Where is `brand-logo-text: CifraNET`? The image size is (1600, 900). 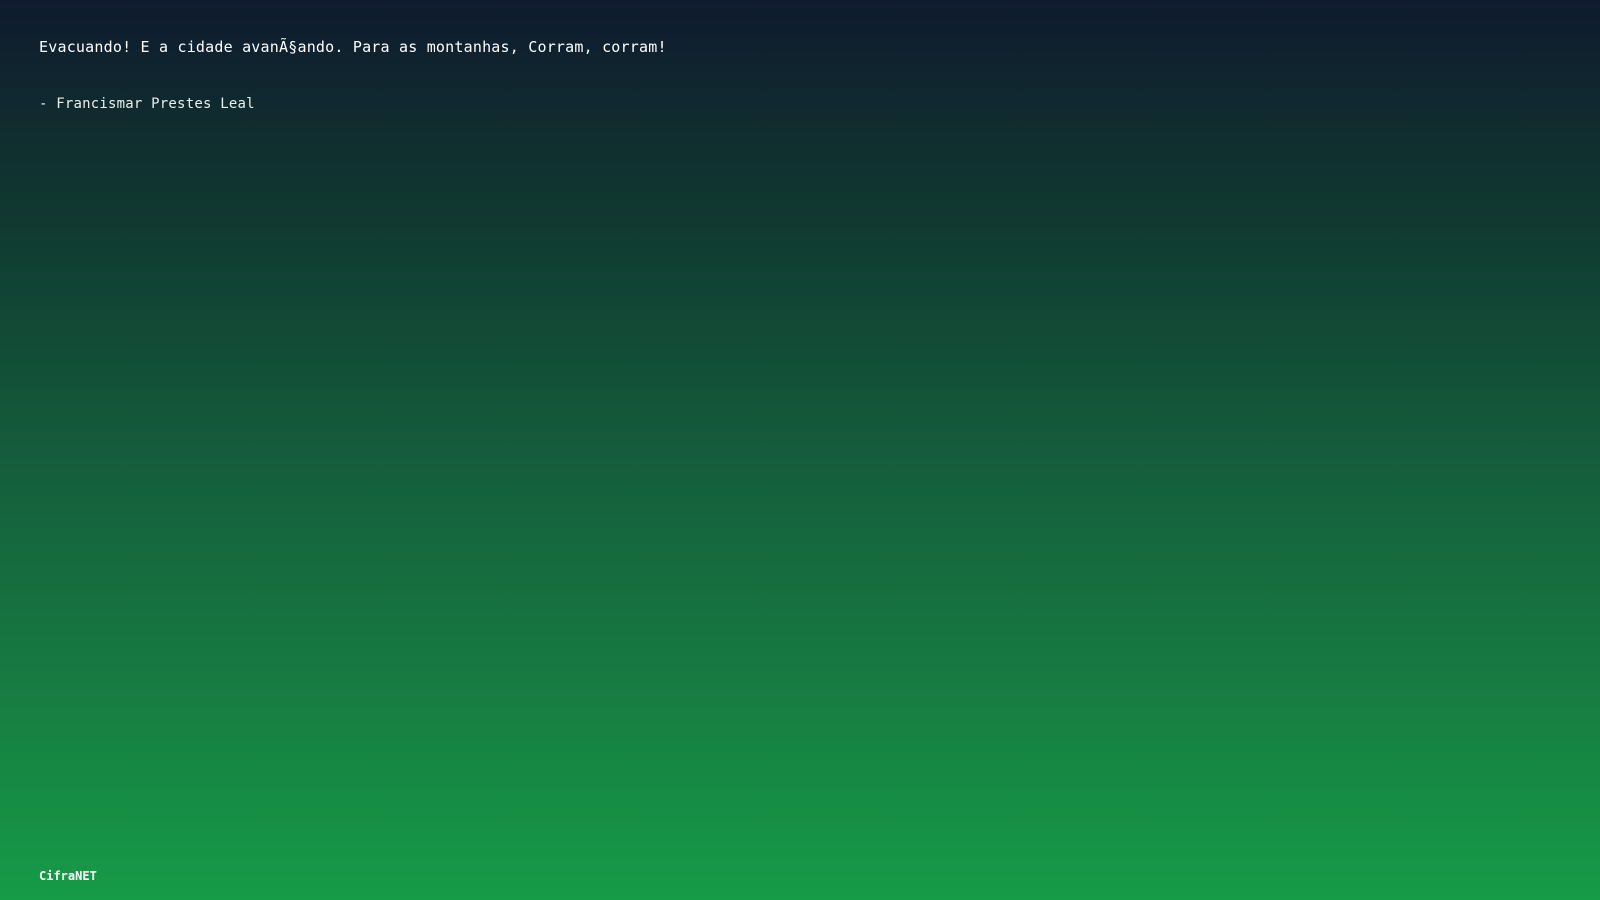 brand-logo-text: CifraNET is located at coordinates (68, 876).